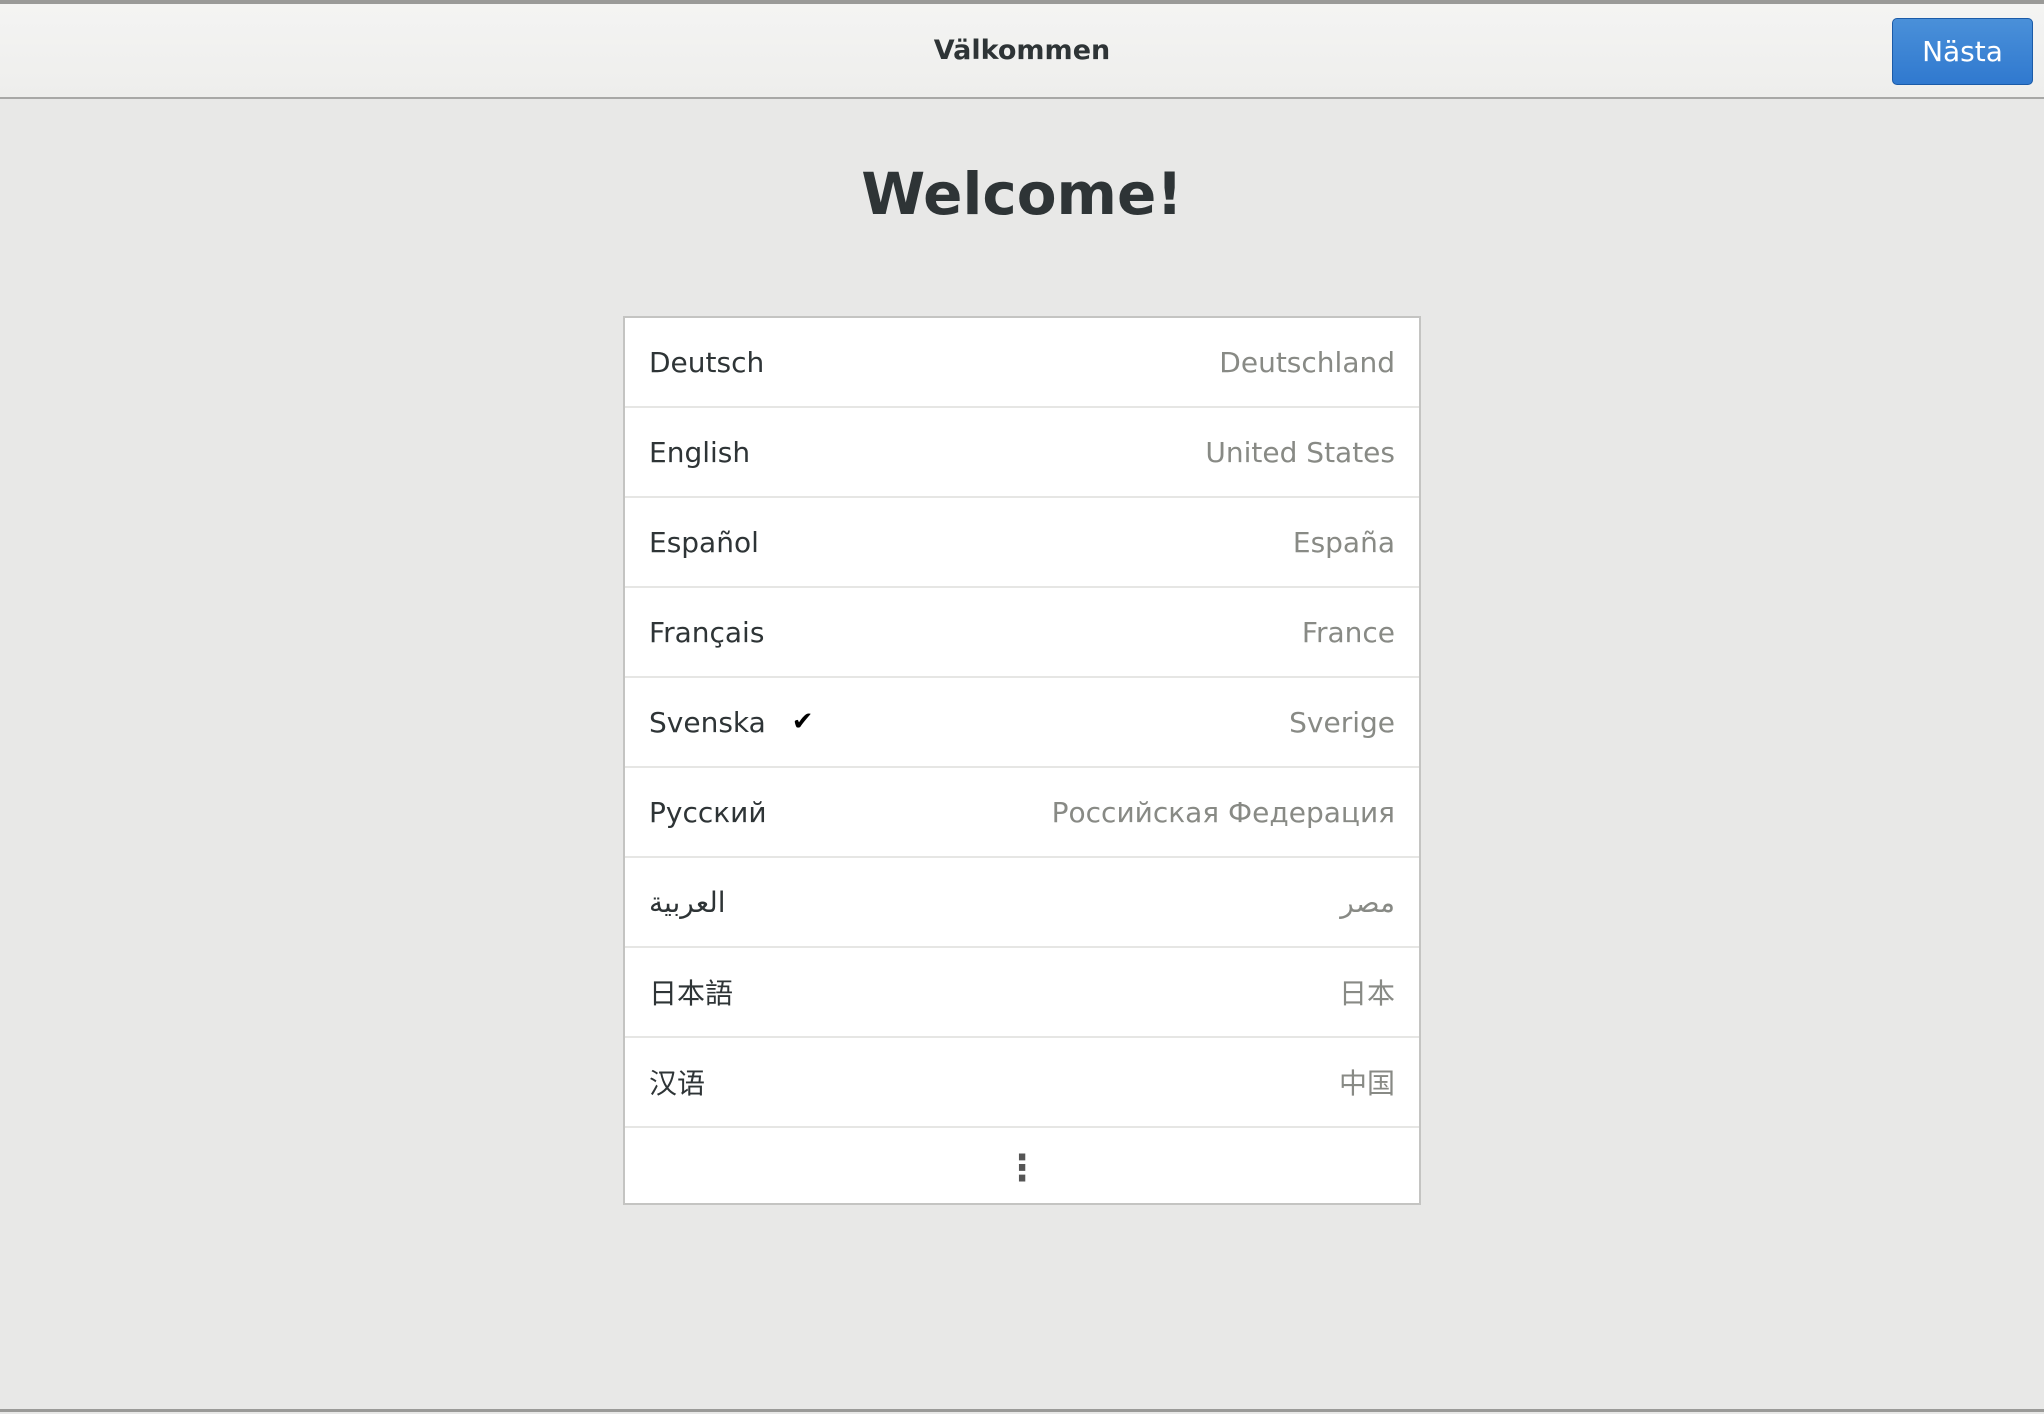  I want to click on language-name: Русский, so click(708, 812).